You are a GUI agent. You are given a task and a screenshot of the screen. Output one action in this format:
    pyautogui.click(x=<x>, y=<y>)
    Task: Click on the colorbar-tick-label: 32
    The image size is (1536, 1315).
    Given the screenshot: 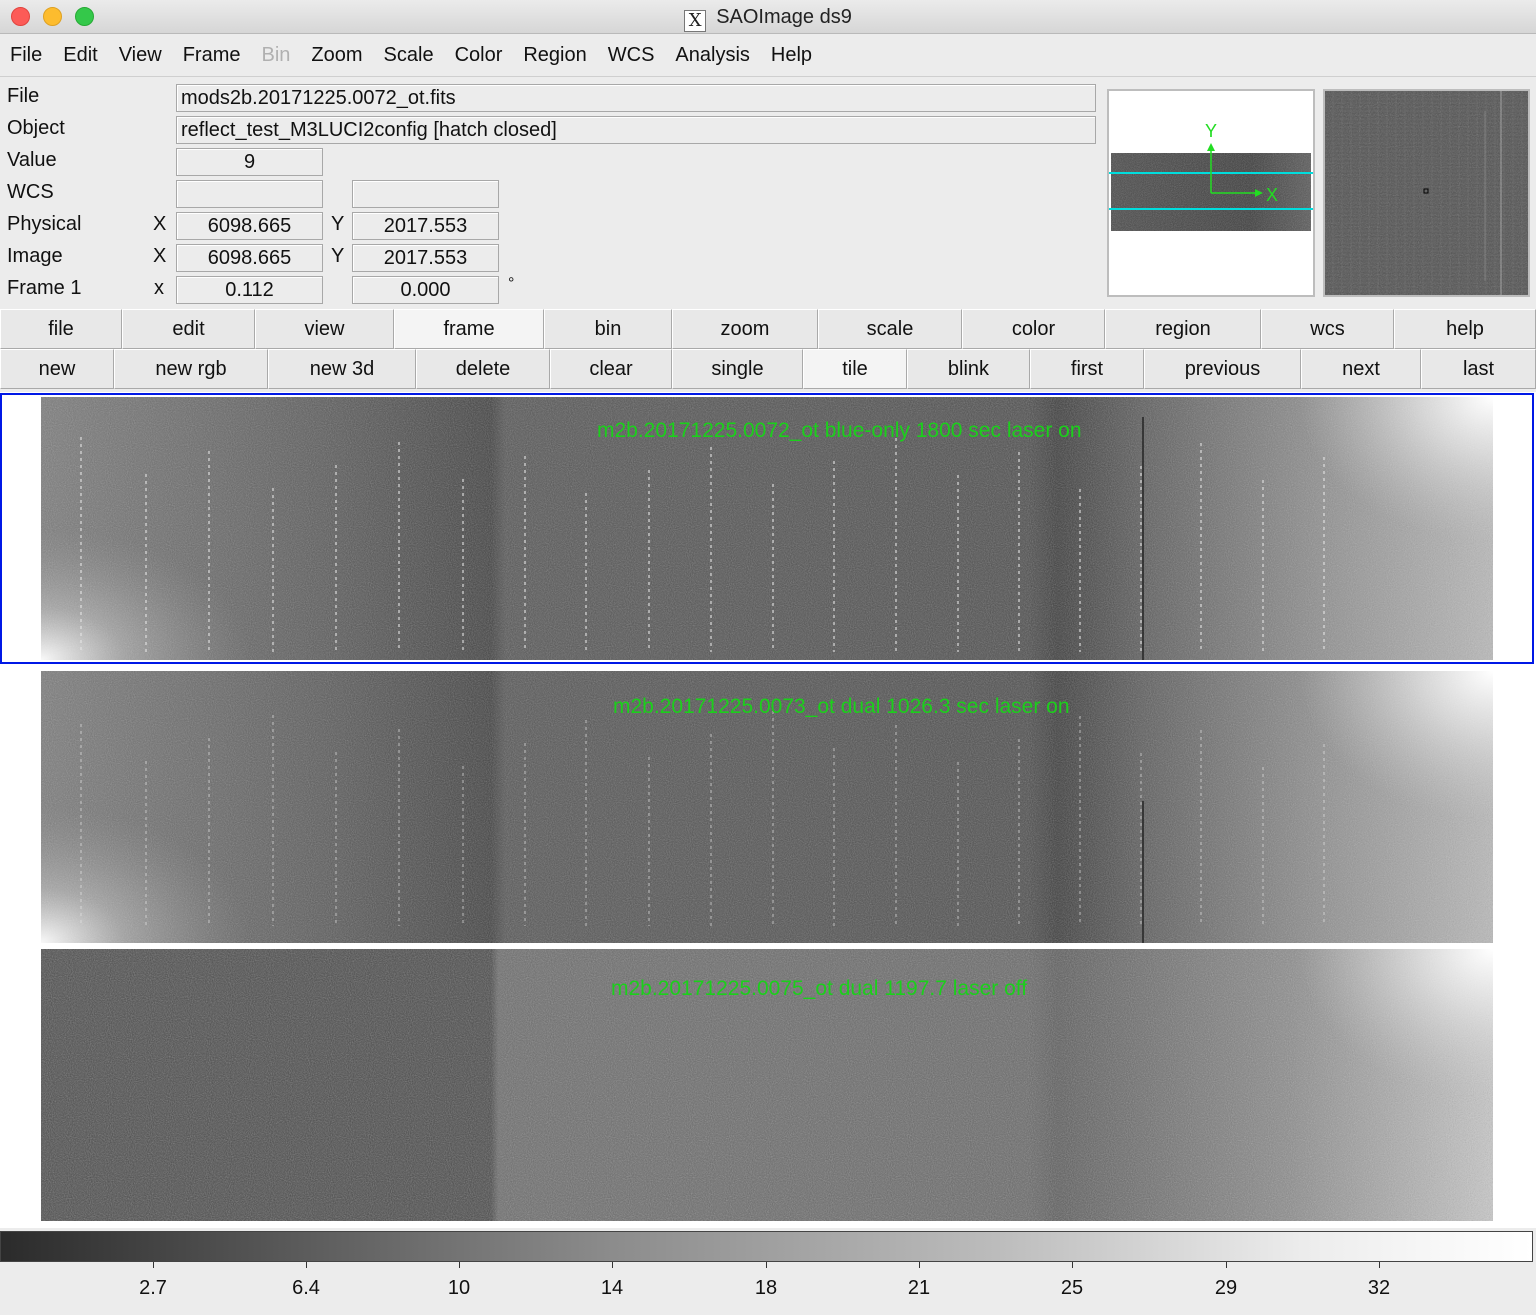 What is the action you would take?
    pyautogui.click(x=1379, y=1288)
    